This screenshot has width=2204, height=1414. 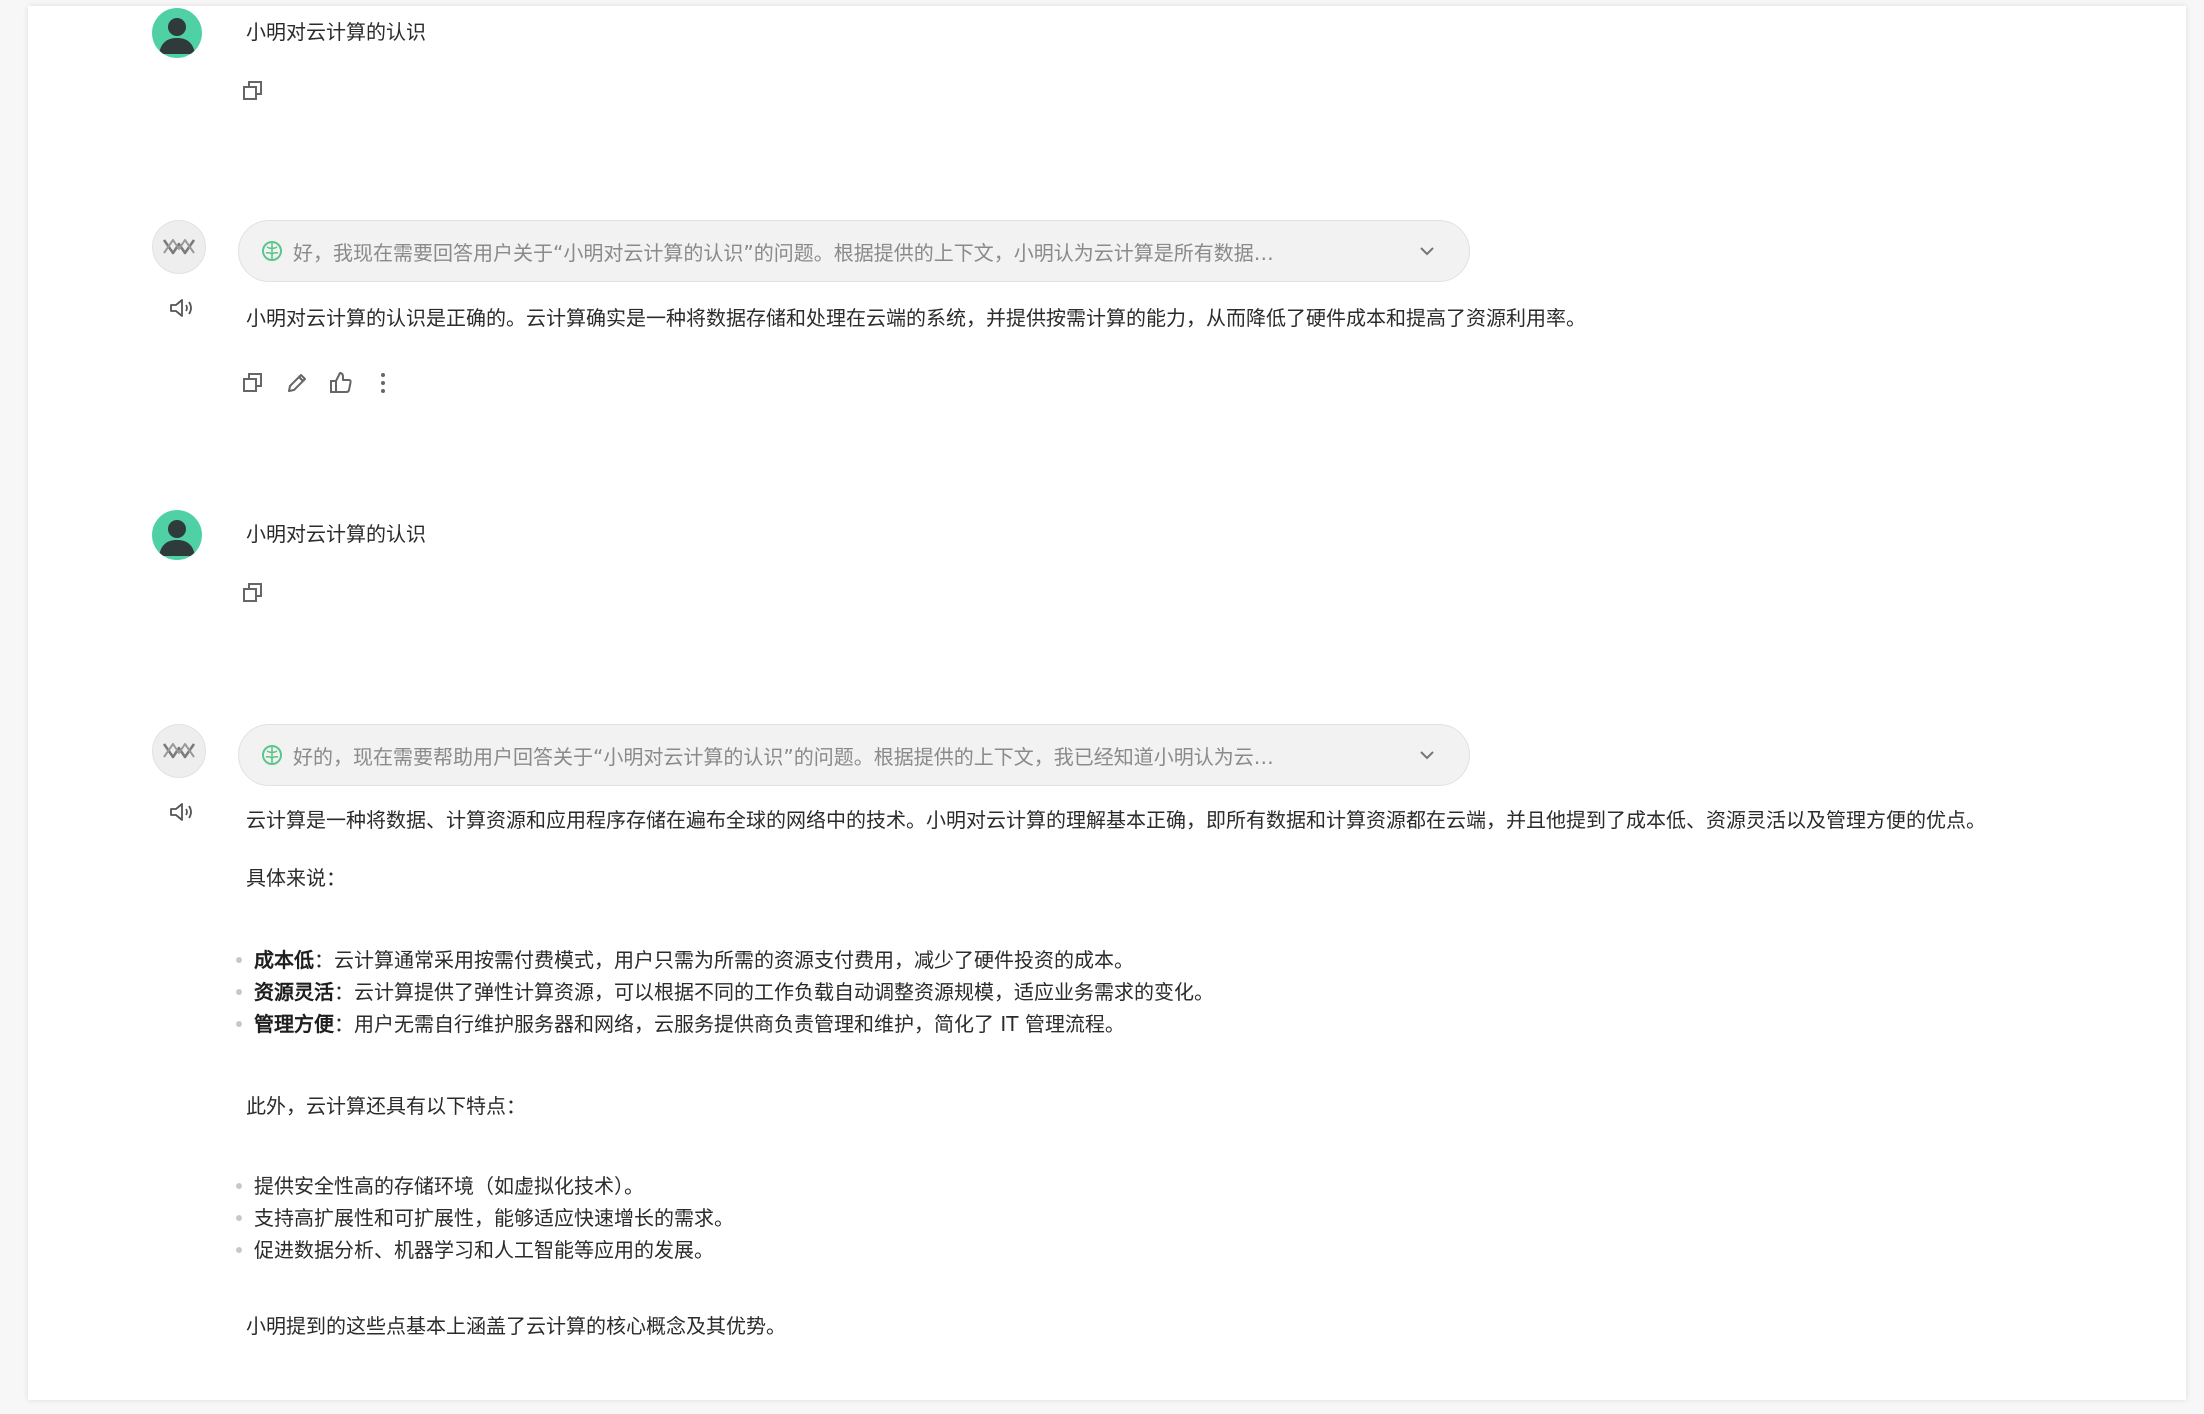 What do you see at coordinates (494, 1218) in the screenshot?
I see `list-item-text: 支持高扩展性和可扩展性，能够适应快速增长的需求。` at bounding box center [494, 1218].